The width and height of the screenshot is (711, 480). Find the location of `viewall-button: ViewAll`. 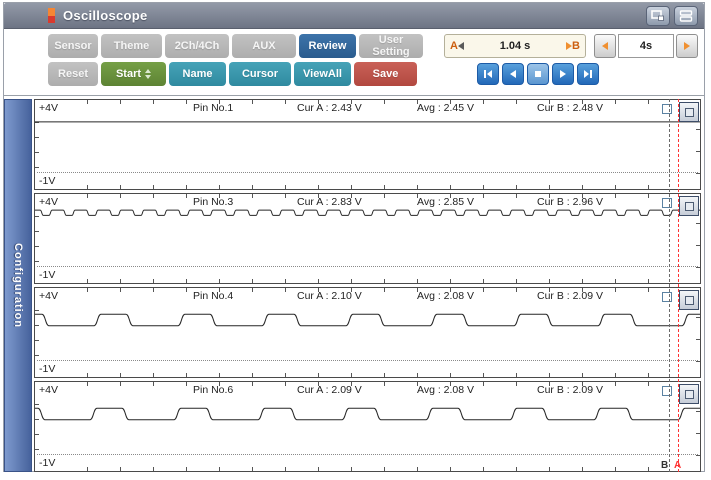

viewall-button: ViewAll is located at coordinates (322, 73).